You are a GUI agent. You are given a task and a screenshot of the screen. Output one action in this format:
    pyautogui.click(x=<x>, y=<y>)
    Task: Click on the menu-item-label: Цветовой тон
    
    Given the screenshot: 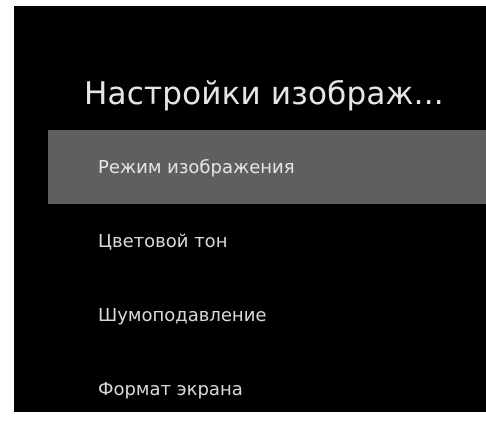 What is the action you would take?
    pyautogui.click(x=163, y=241)
    